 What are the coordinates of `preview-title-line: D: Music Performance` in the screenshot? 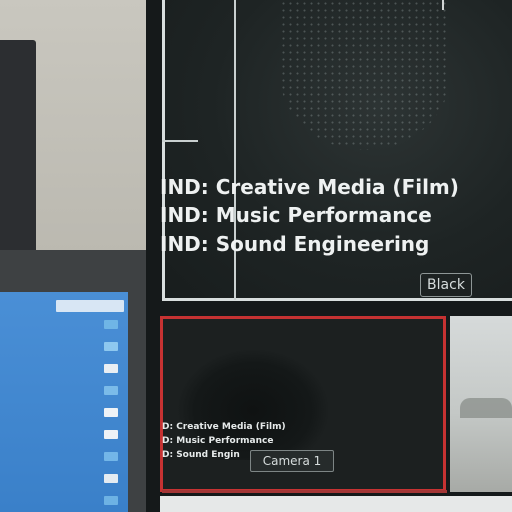 It's located at (218, 441).